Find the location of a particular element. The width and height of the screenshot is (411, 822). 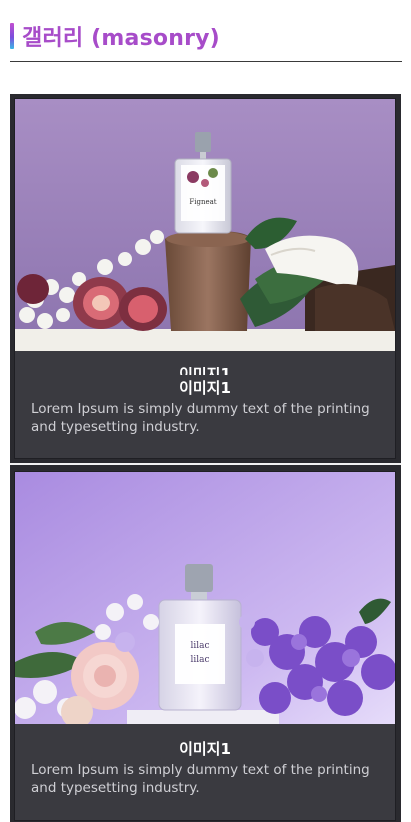

heading-divider is located at coordinates (206, 61).